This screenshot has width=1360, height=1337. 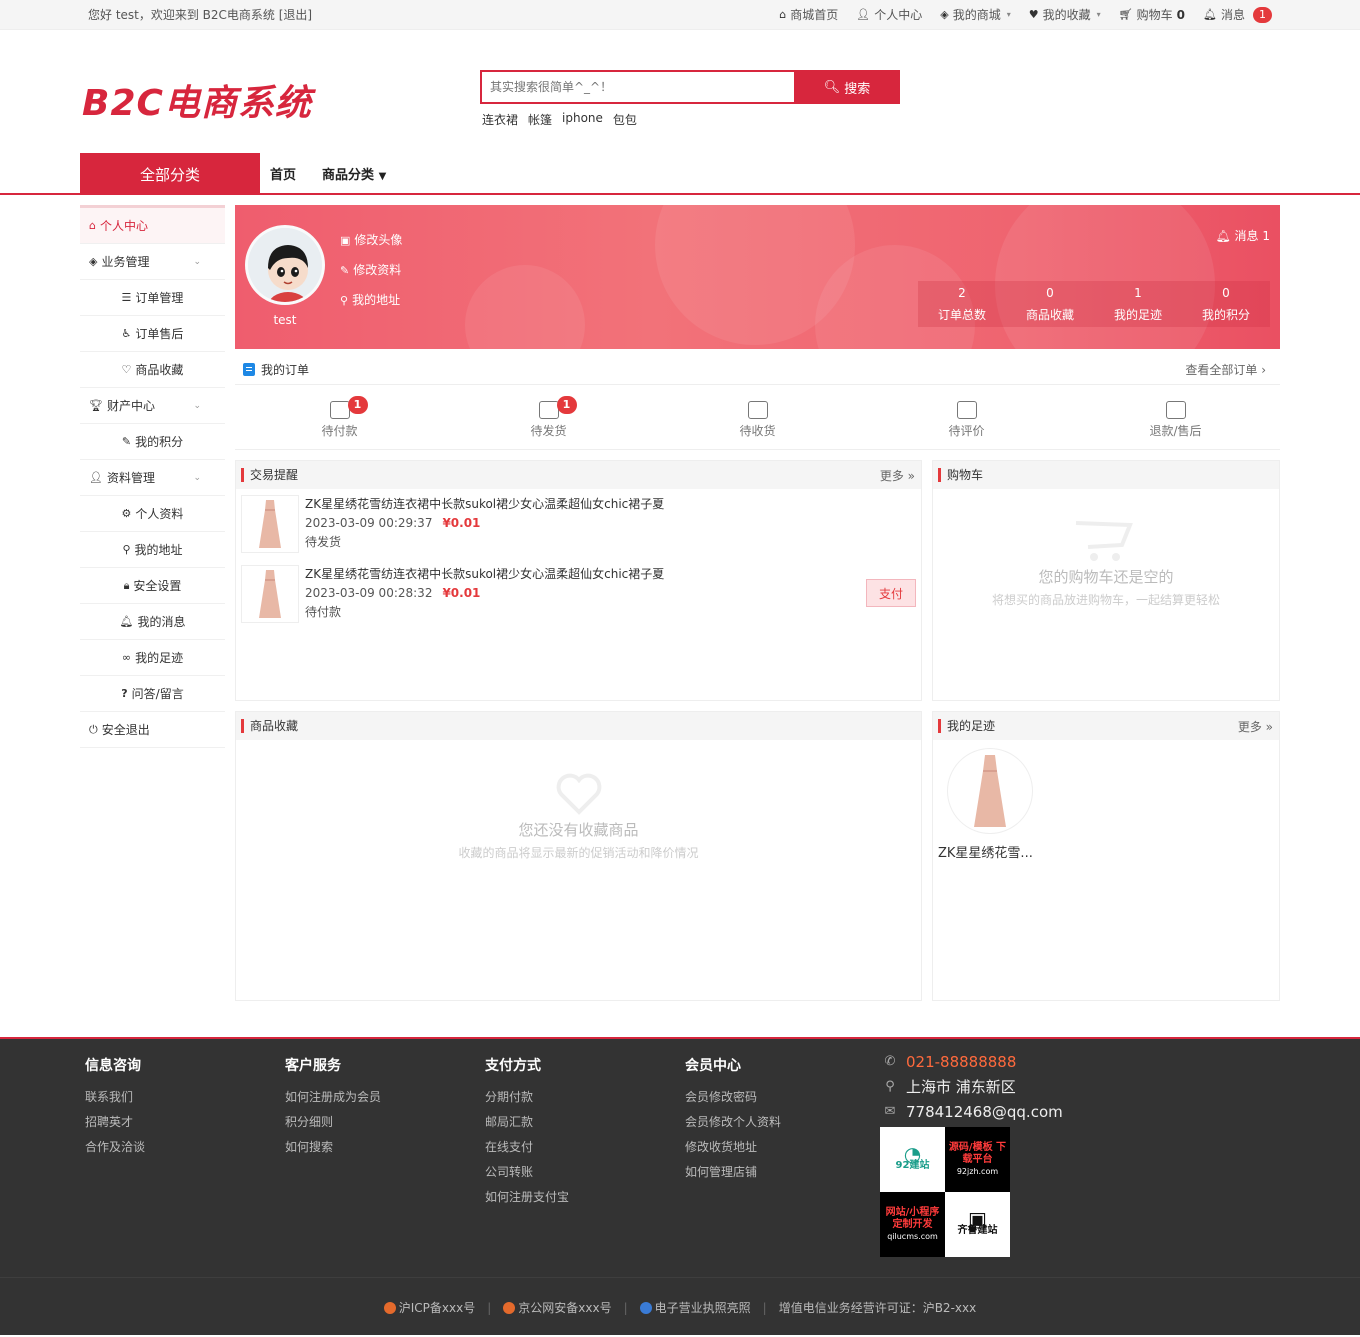 I want to click on sidebar-item-address: ⚲ 我的地址, so click(x=152, y=550).